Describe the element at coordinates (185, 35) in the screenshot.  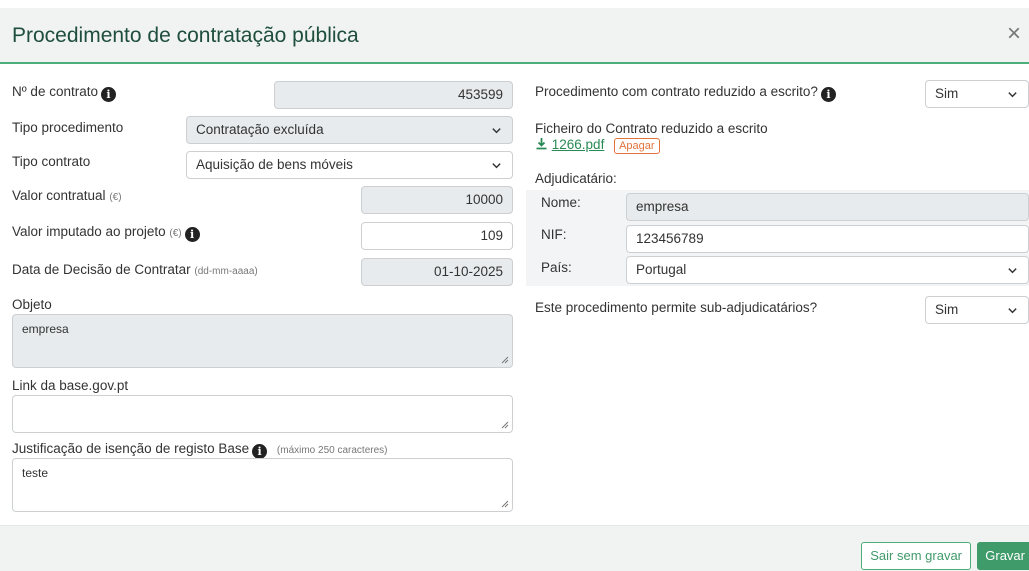
I see `dialog-title: Procedimento de contratação pública` at that location.